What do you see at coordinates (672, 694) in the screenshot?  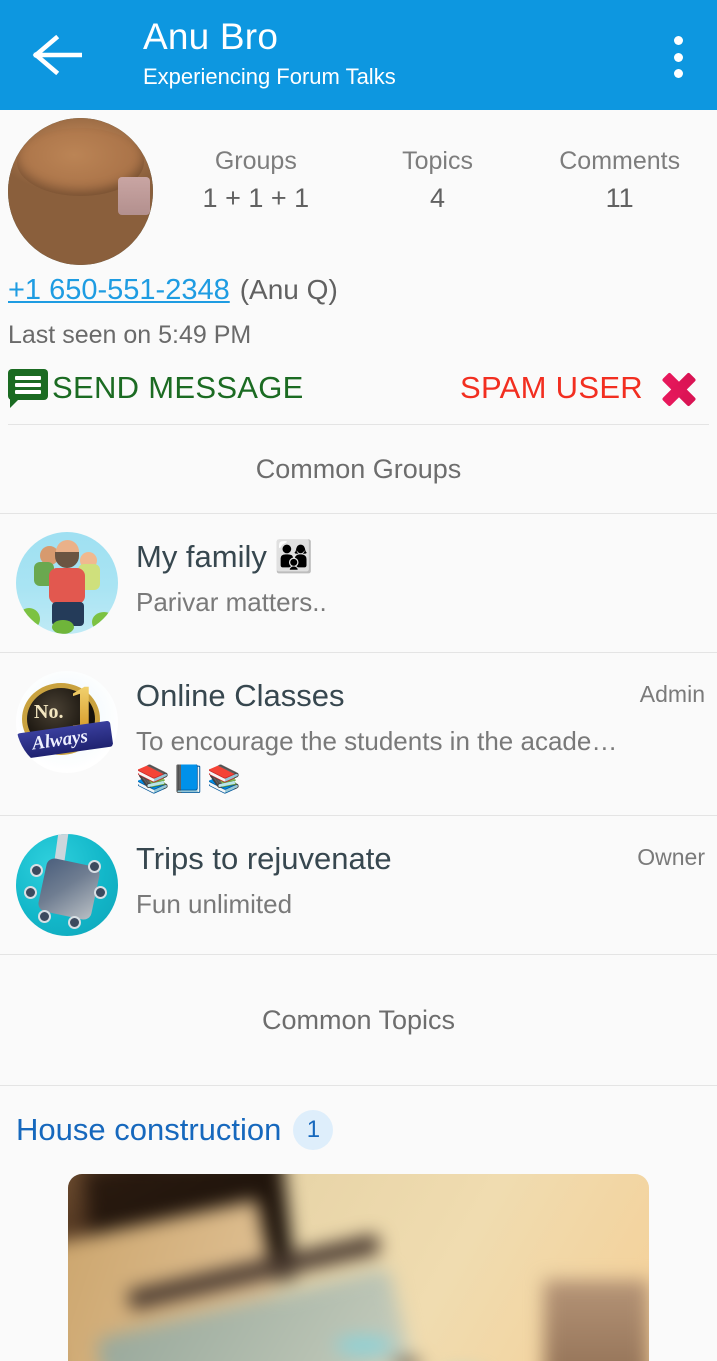 I see `group-role: Admin` at bounding box center [672, 694].